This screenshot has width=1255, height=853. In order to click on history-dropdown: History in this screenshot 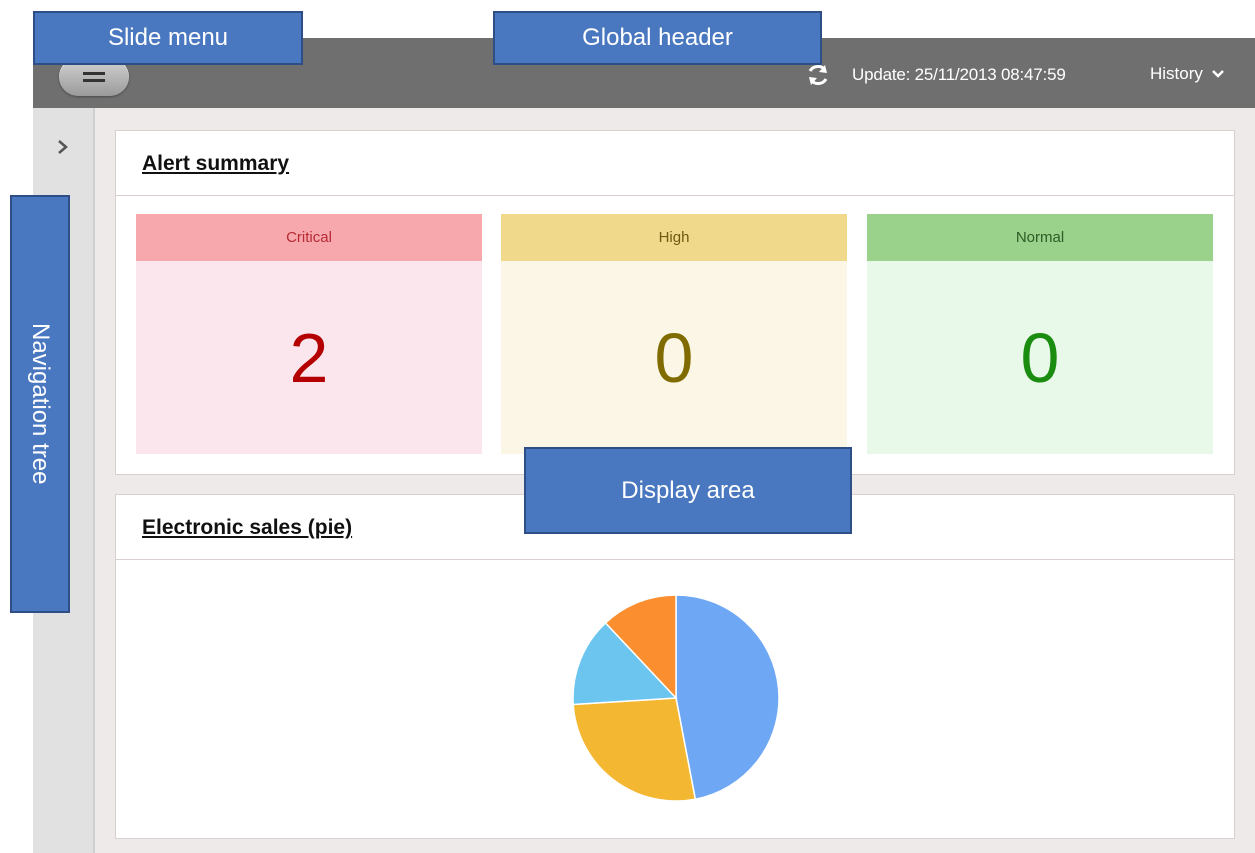, I will do `click(1187, 74)`.